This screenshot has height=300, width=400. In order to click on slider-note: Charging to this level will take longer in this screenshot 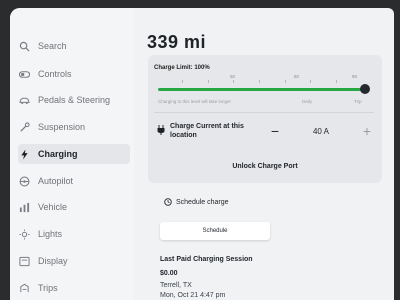, I will do `click(195, 101)`.